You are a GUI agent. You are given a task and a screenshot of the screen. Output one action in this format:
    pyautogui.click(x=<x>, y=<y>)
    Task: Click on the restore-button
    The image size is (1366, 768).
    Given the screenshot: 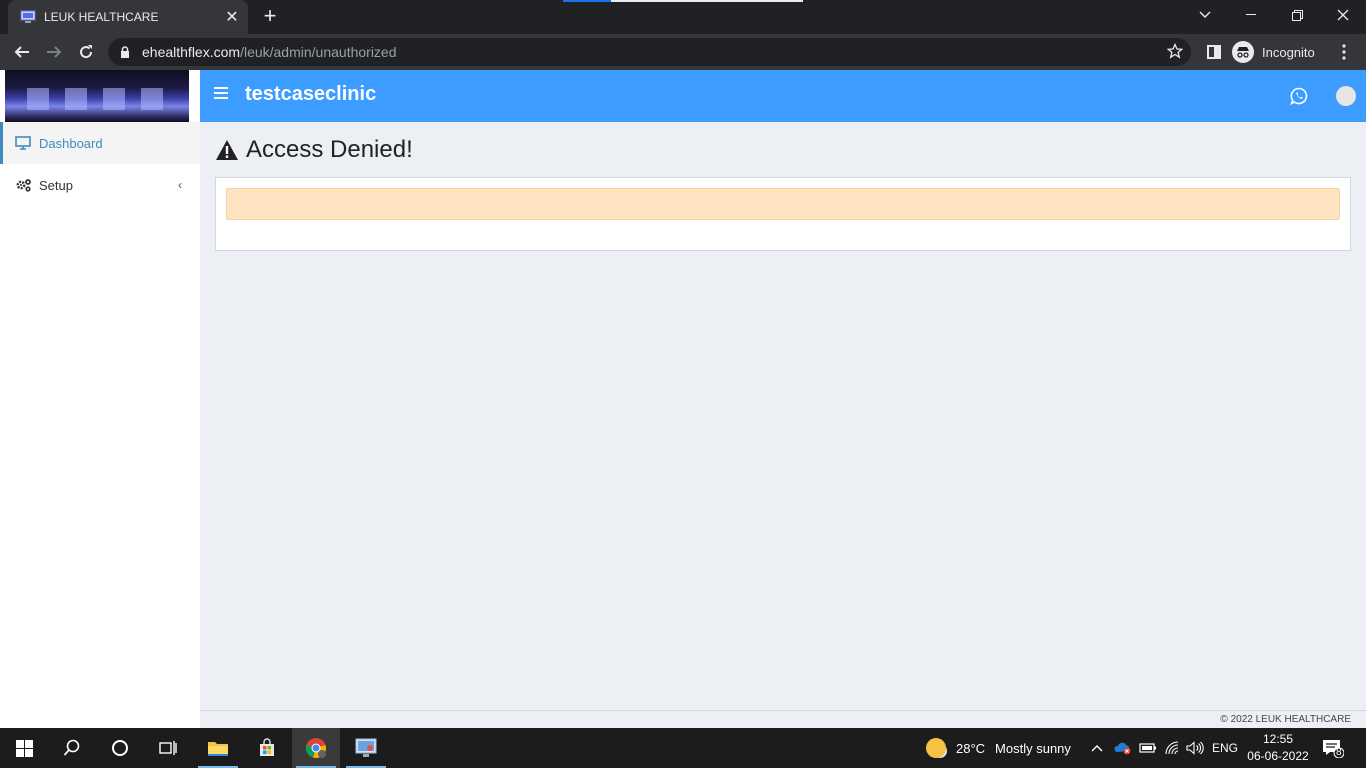 What is the action you would take?
    pyautogui.click(x=1297, y=15)
    